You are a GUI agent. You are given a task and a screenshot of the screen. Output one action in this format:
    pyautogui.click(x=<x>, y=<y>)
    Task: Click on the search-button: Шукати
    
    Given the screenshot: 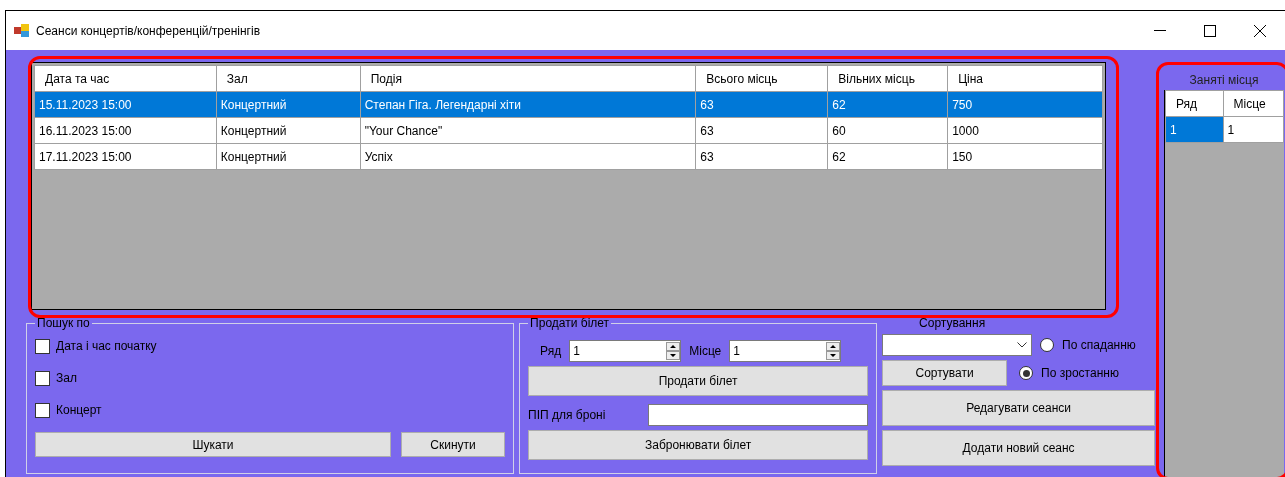 What is the action you would take?
    pyautogui.click(x=213, y=444)
    